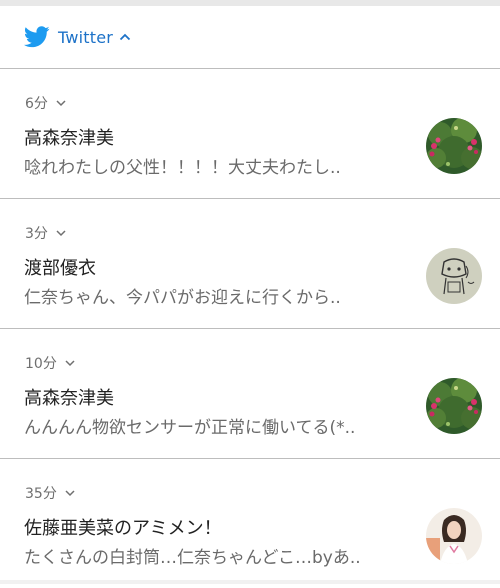 The height and width of the screenshot is (588, 500). I want to click on chevron-up-icon, so click(125, 37).